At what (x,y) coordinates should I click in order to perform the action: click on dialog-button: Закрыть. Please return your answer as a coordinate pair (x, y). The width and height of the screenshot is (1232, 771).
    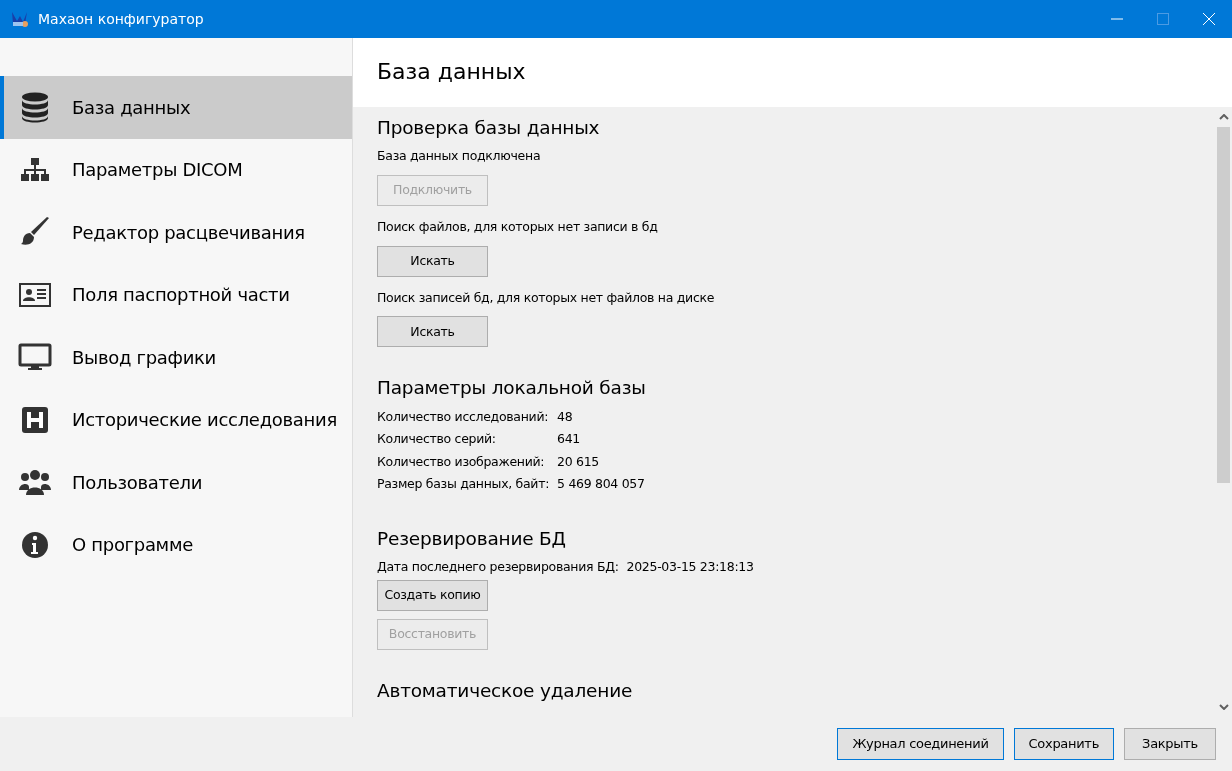
    Looking at the image, I should click on (1170, 744).